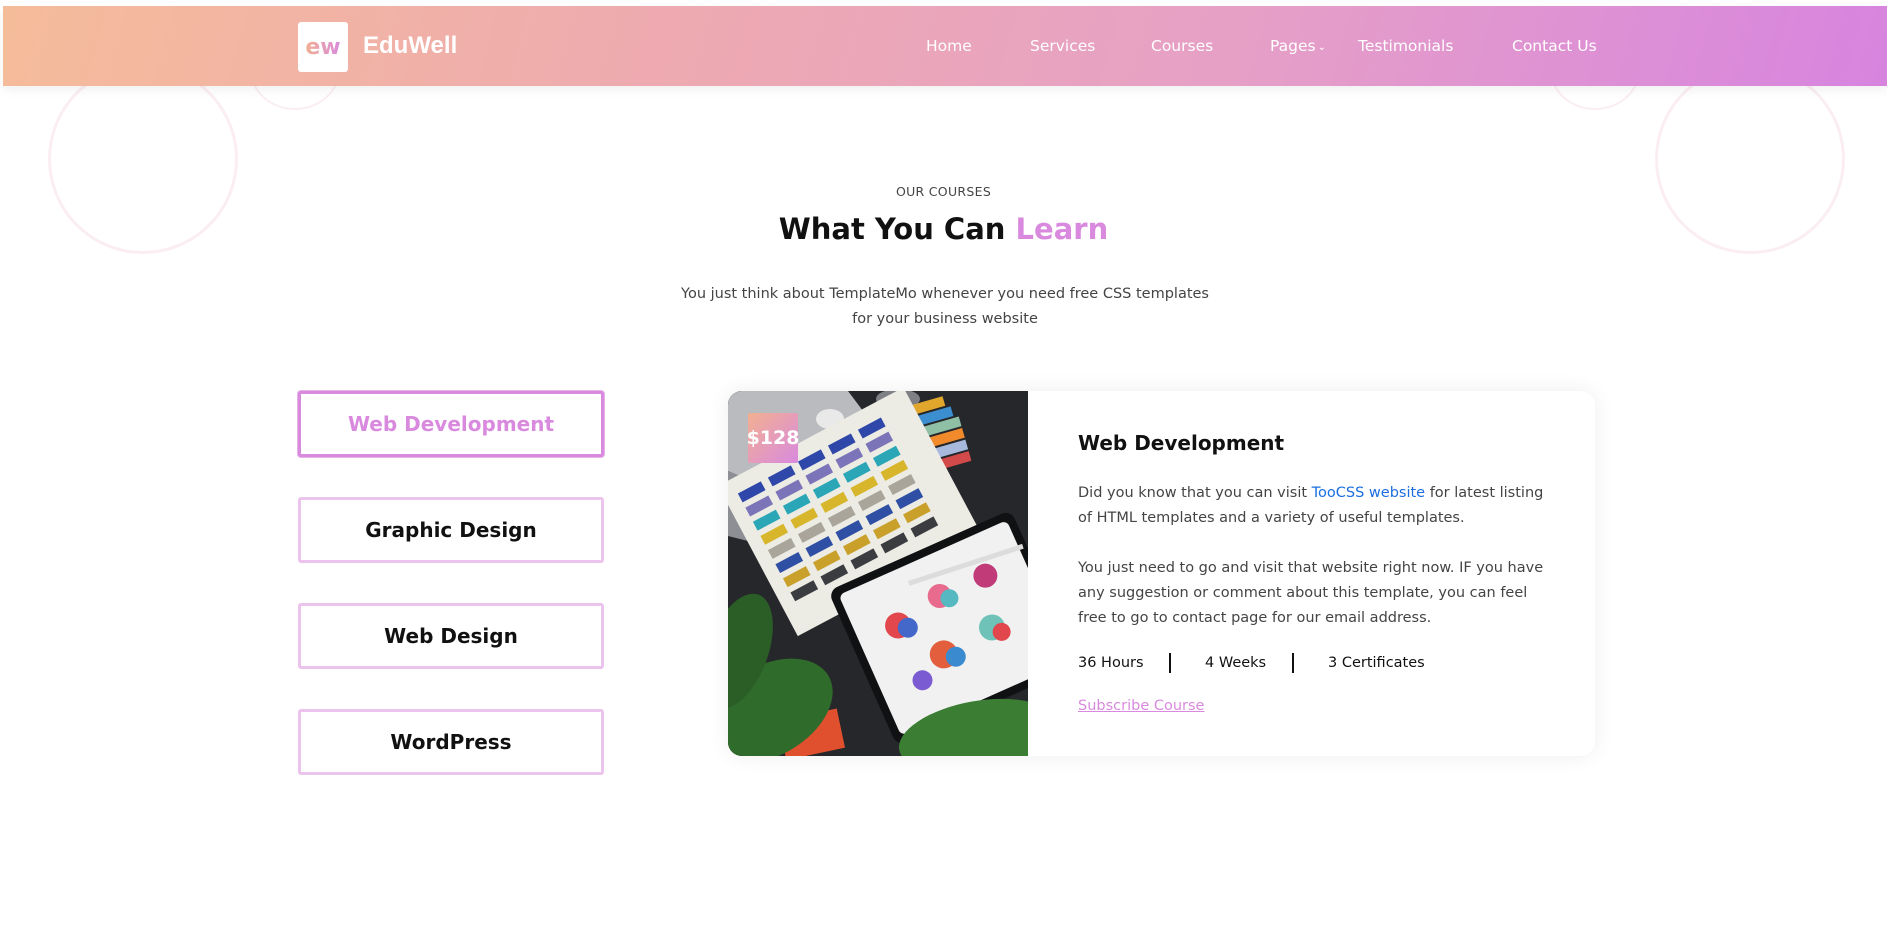 This screenshot has height=948, width=1887. Describe the element at coordinates (1554, 46) in the screenshot. I see `nav-contact-us: Contact Us` at that location.